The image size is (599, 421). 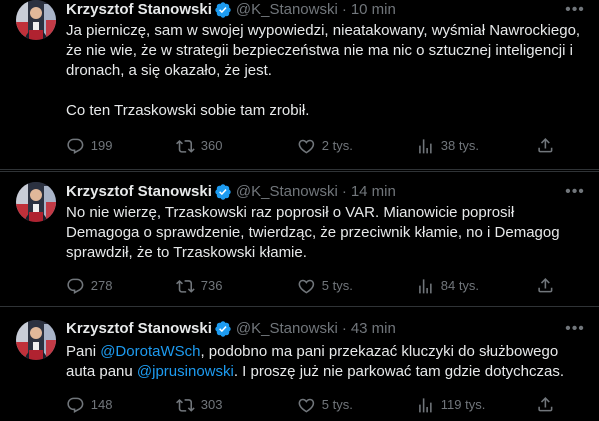 I want to click on reply-button: 278, so click(x=89, y=286).